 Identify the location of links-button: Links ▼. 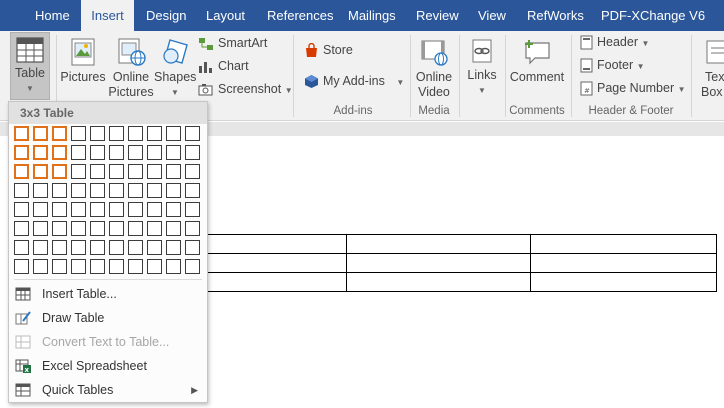
(482, 67).